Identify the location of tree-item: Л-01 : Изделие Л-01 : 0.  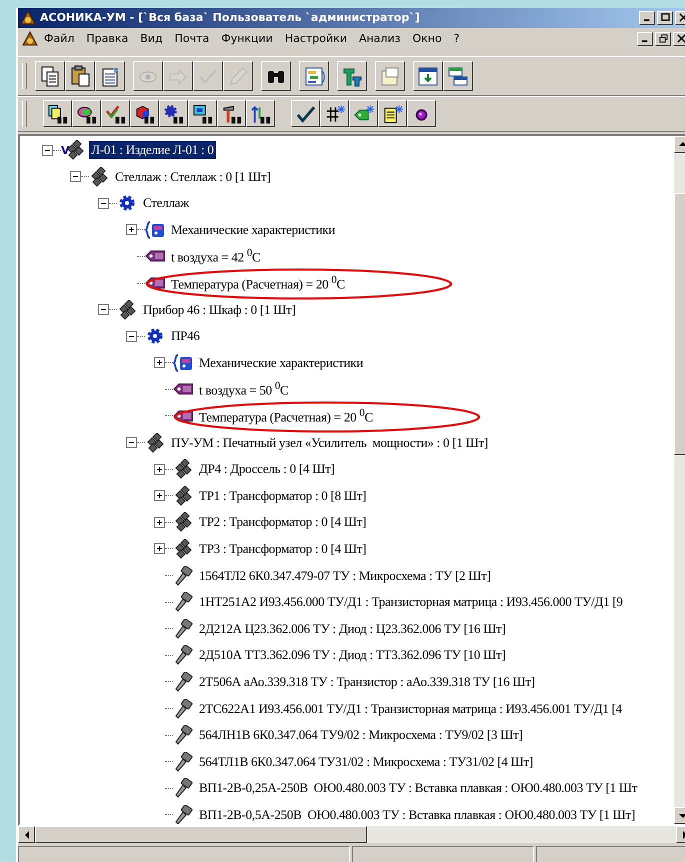
(152, 150).